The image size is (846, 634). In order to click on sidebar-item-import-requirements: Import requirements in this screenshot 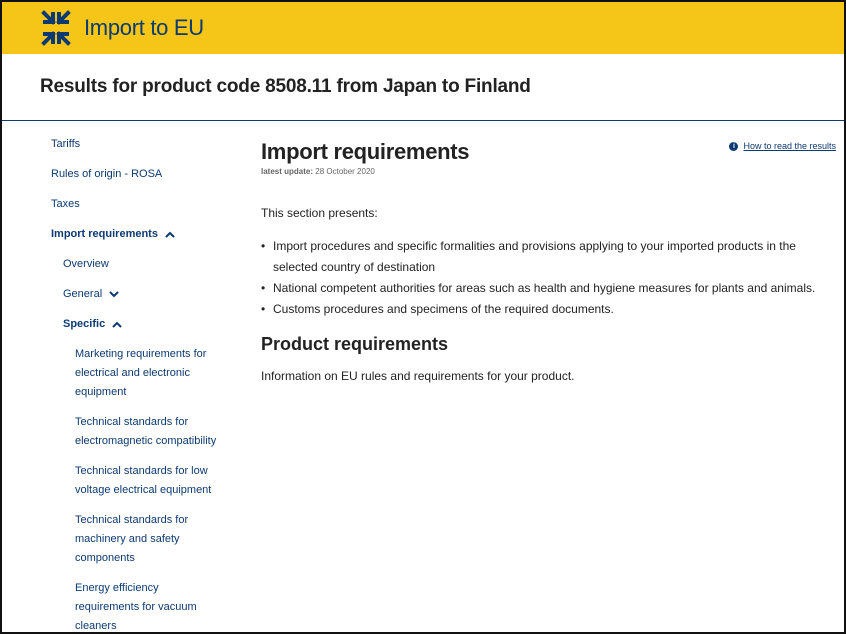, I will do `click(156, 234)`.